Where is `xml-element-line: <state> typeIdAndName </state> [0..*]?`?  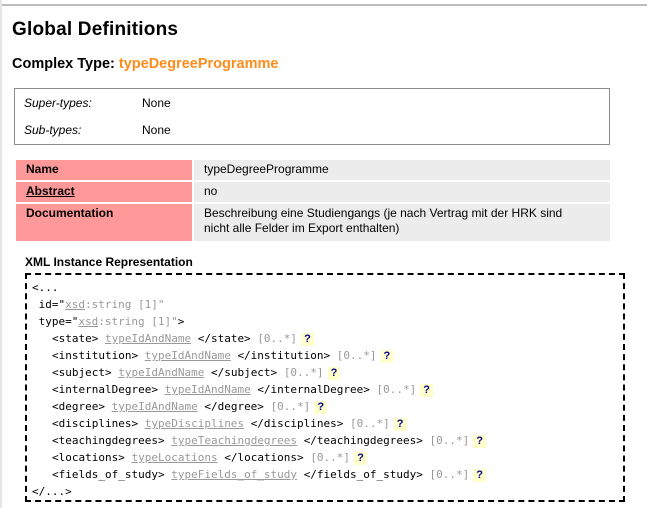 xml-element-line: <state> typeIdAndName </state> [0..*]? is located at coordinates (183, 338).